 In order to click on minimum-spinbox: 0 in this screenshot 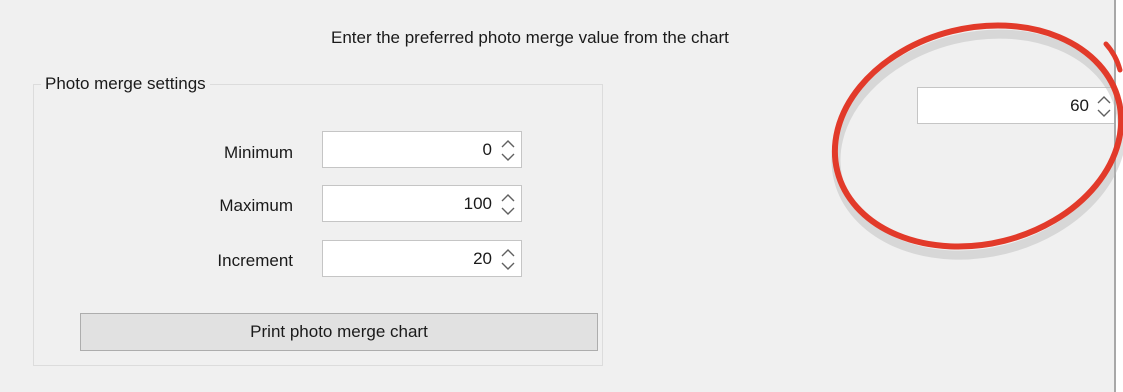, I will do `click(422, 149)`.